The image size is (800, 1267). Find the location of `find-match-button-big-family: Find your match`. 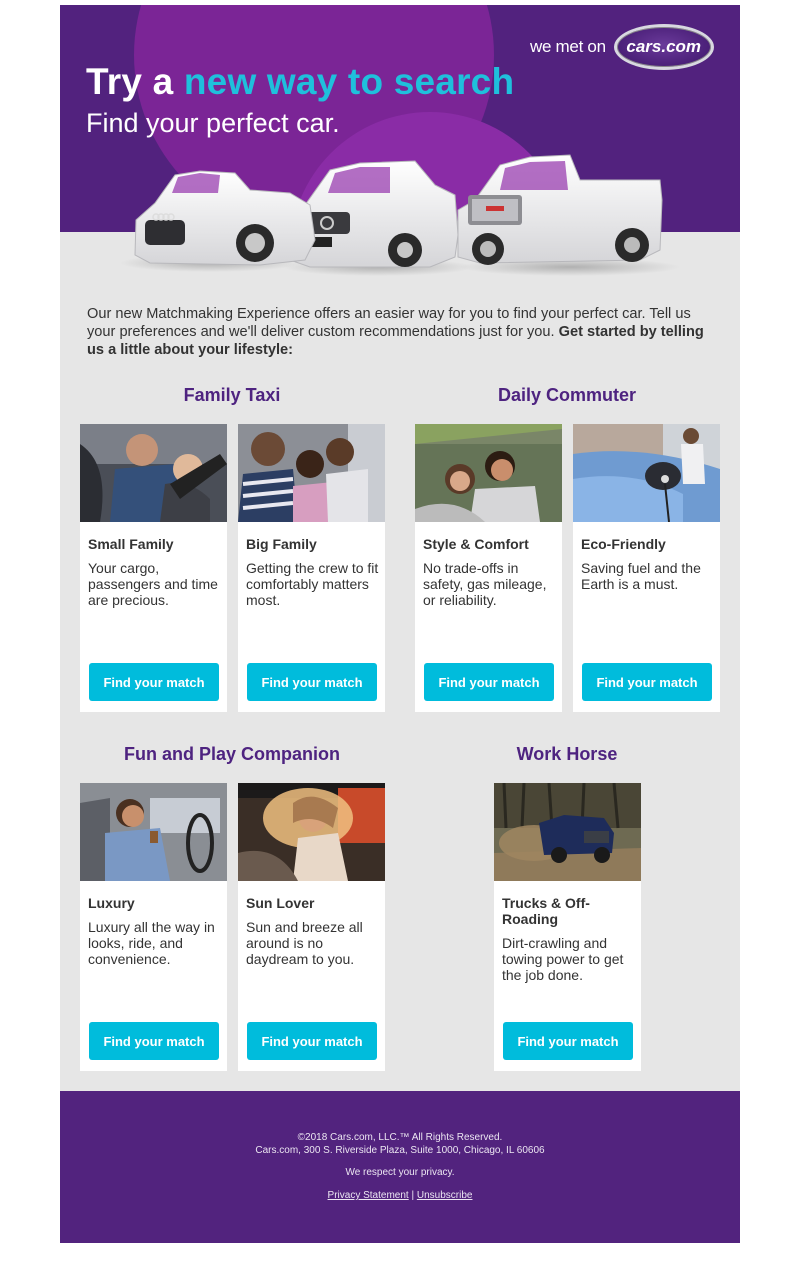

find-match-button-big-family: Find your match is located at coordinates (312, 682).